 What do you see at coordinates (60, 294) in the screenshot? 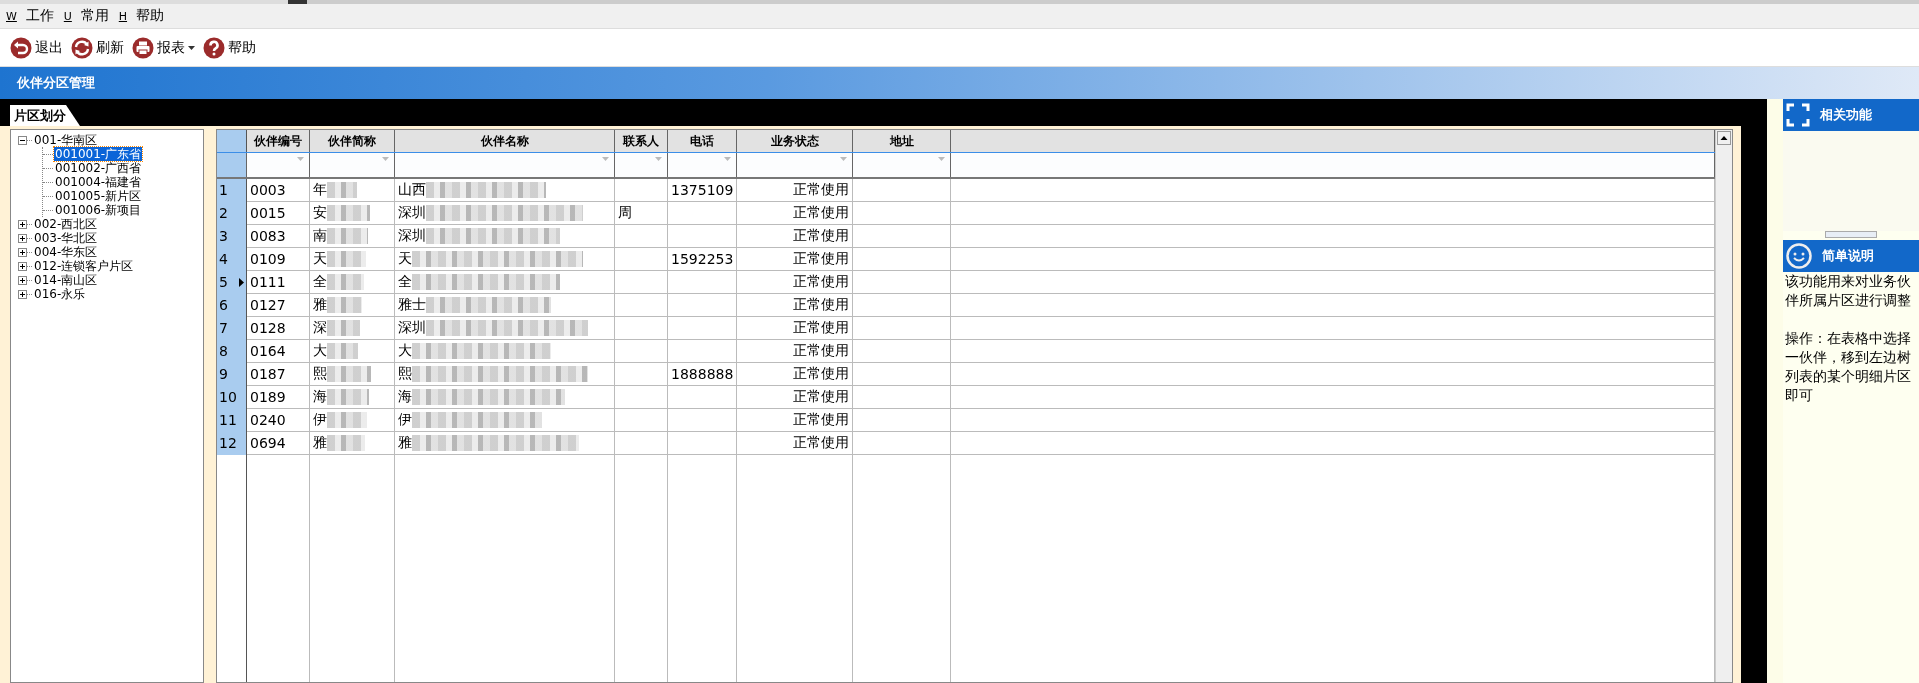
I see `tree-item: 016-永乐` at bounding box center [60, 294].